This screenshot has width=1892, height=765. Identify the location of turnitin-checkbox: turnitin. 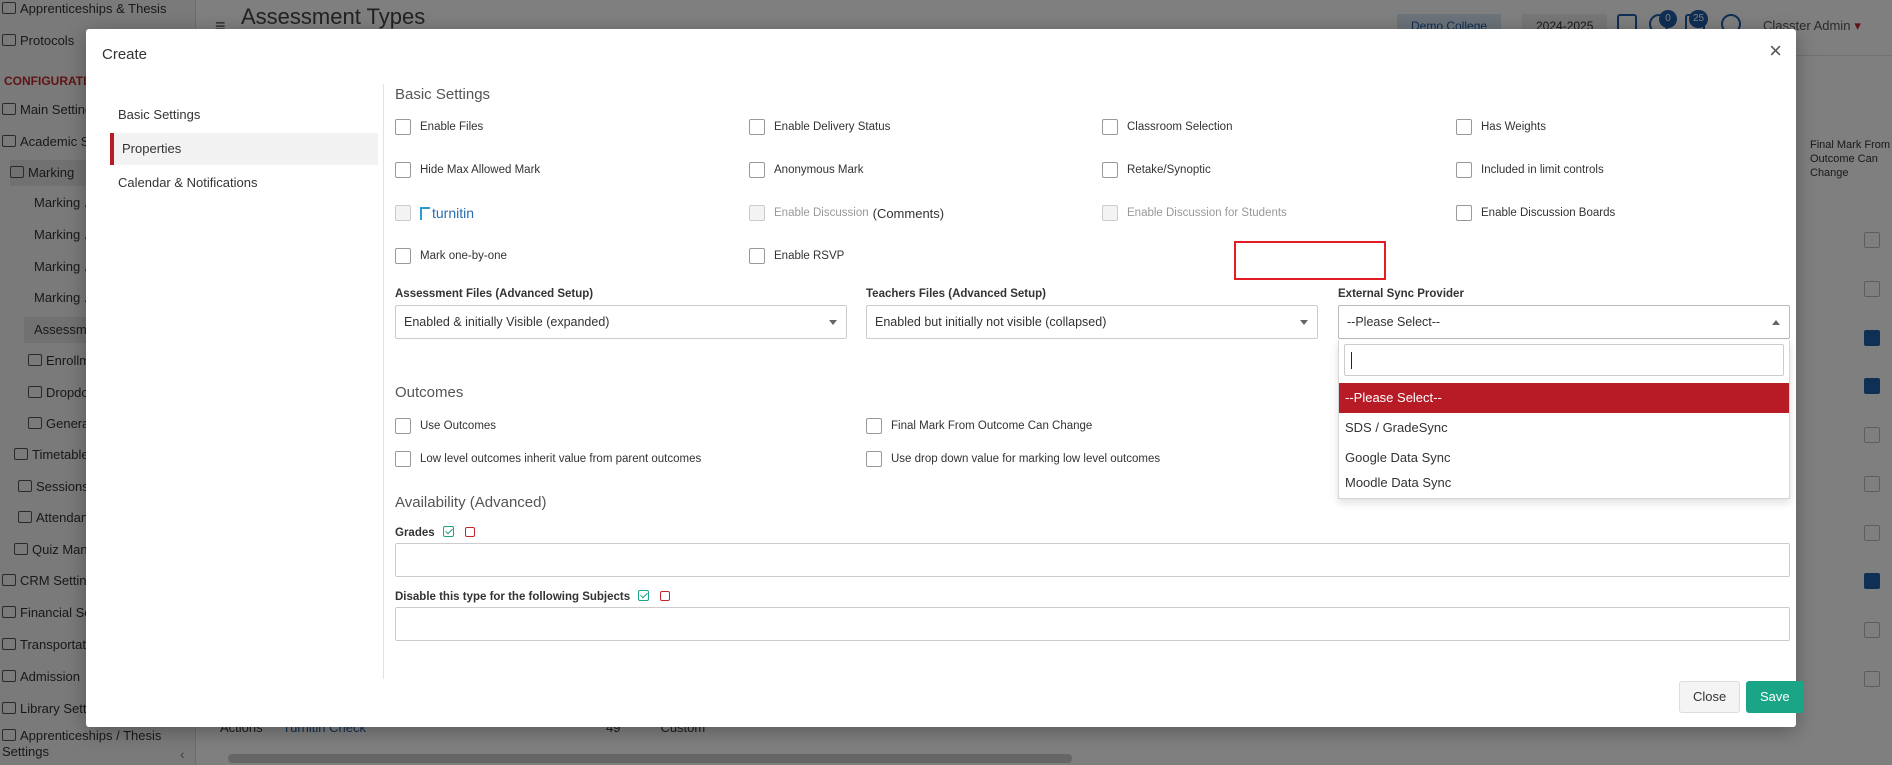
(434, 213).